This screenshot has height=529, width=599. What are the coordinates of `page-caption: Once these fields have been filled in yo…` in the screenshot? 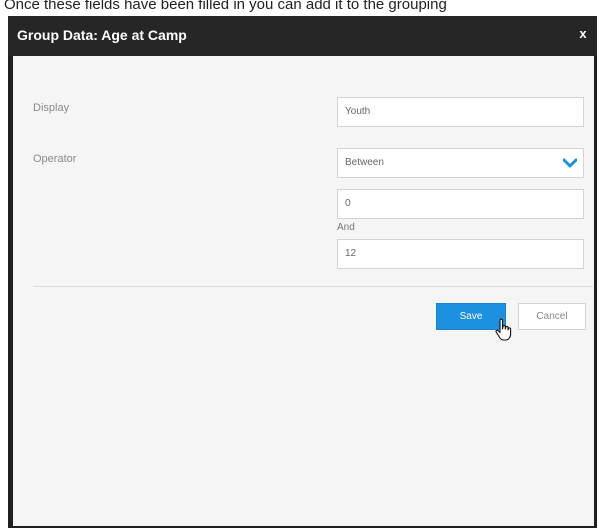 It's located at (225, 6).